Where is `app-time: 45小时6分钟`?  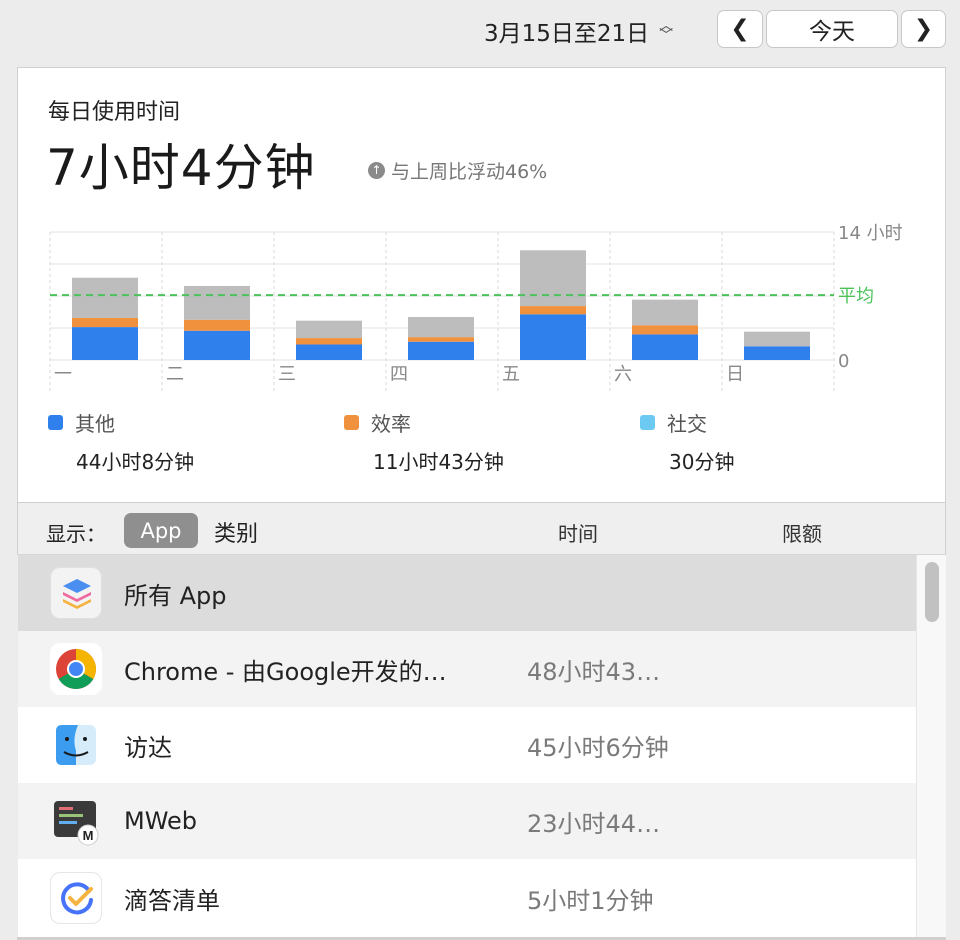
app-time: 45小时6分钟 is located at coordinates (598, 747).